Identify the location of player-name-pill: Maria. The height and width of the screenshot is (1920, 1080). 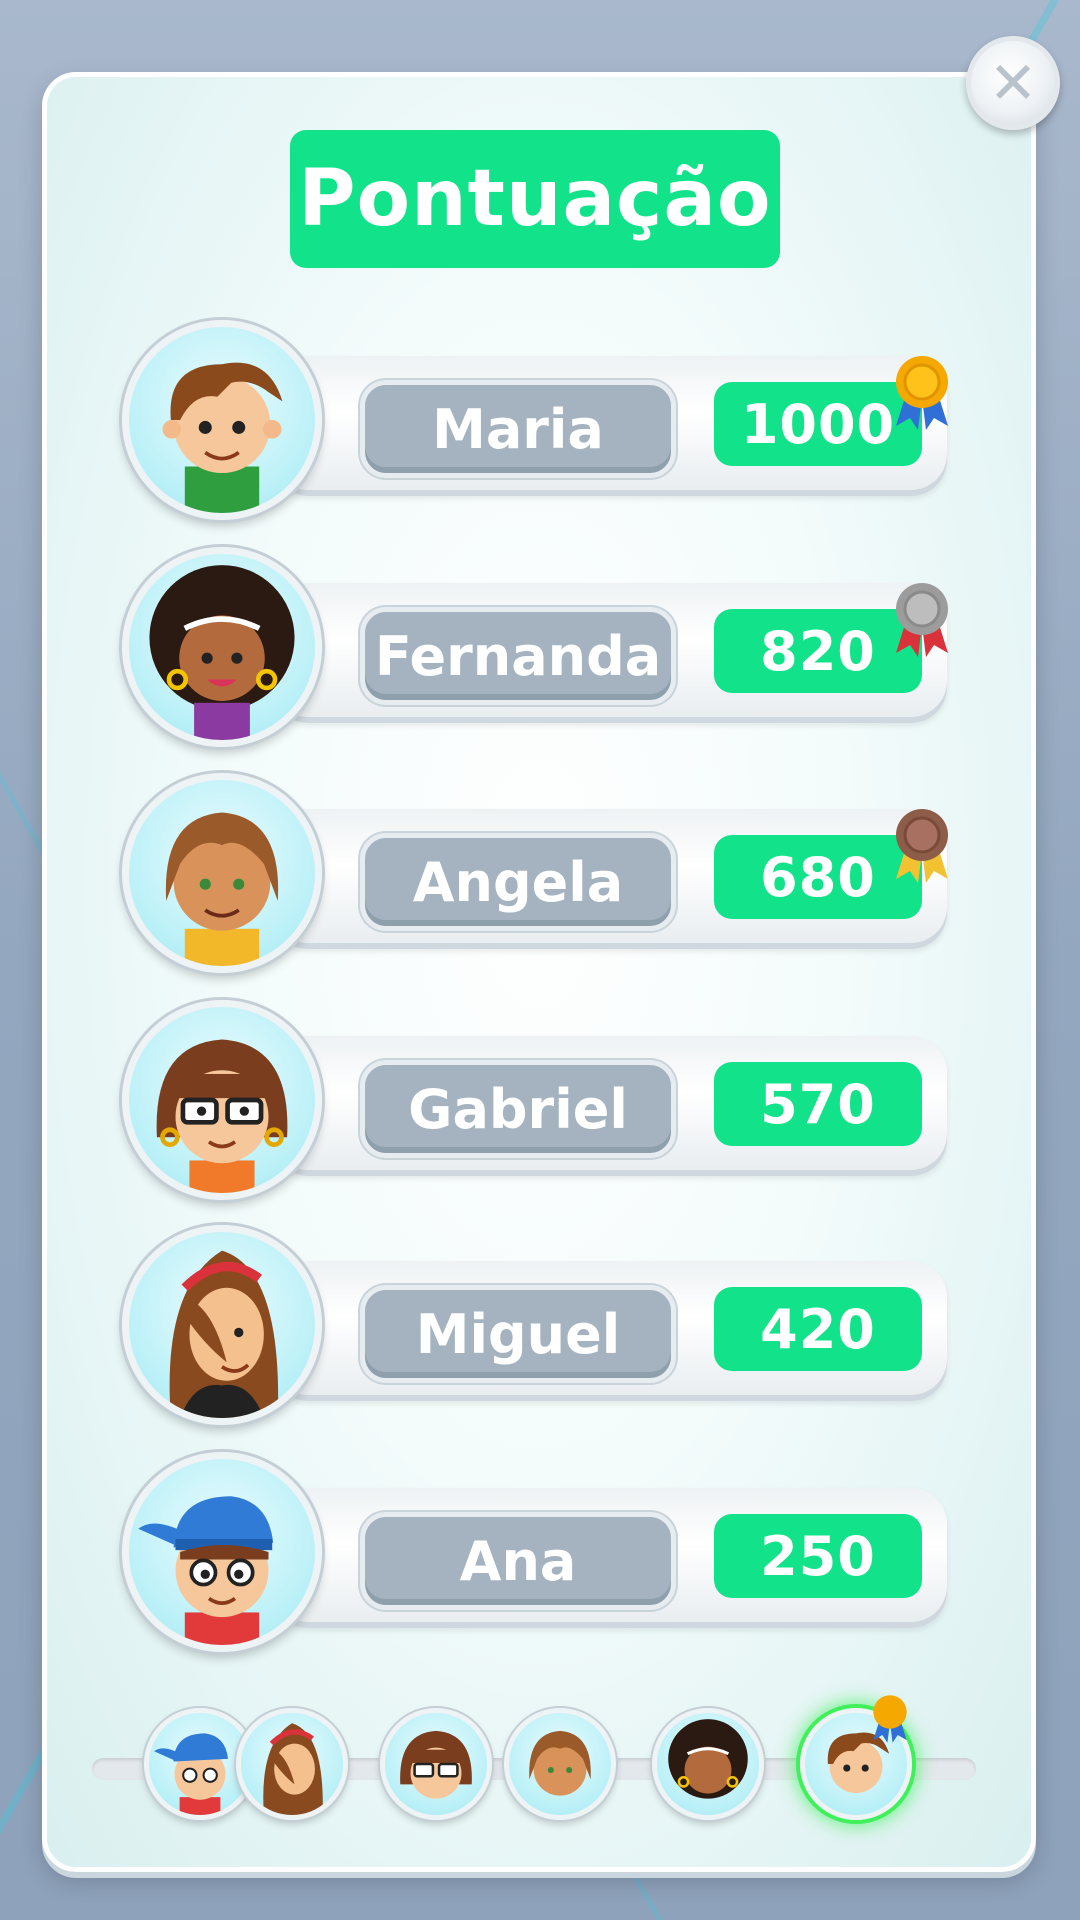
(518, 429).